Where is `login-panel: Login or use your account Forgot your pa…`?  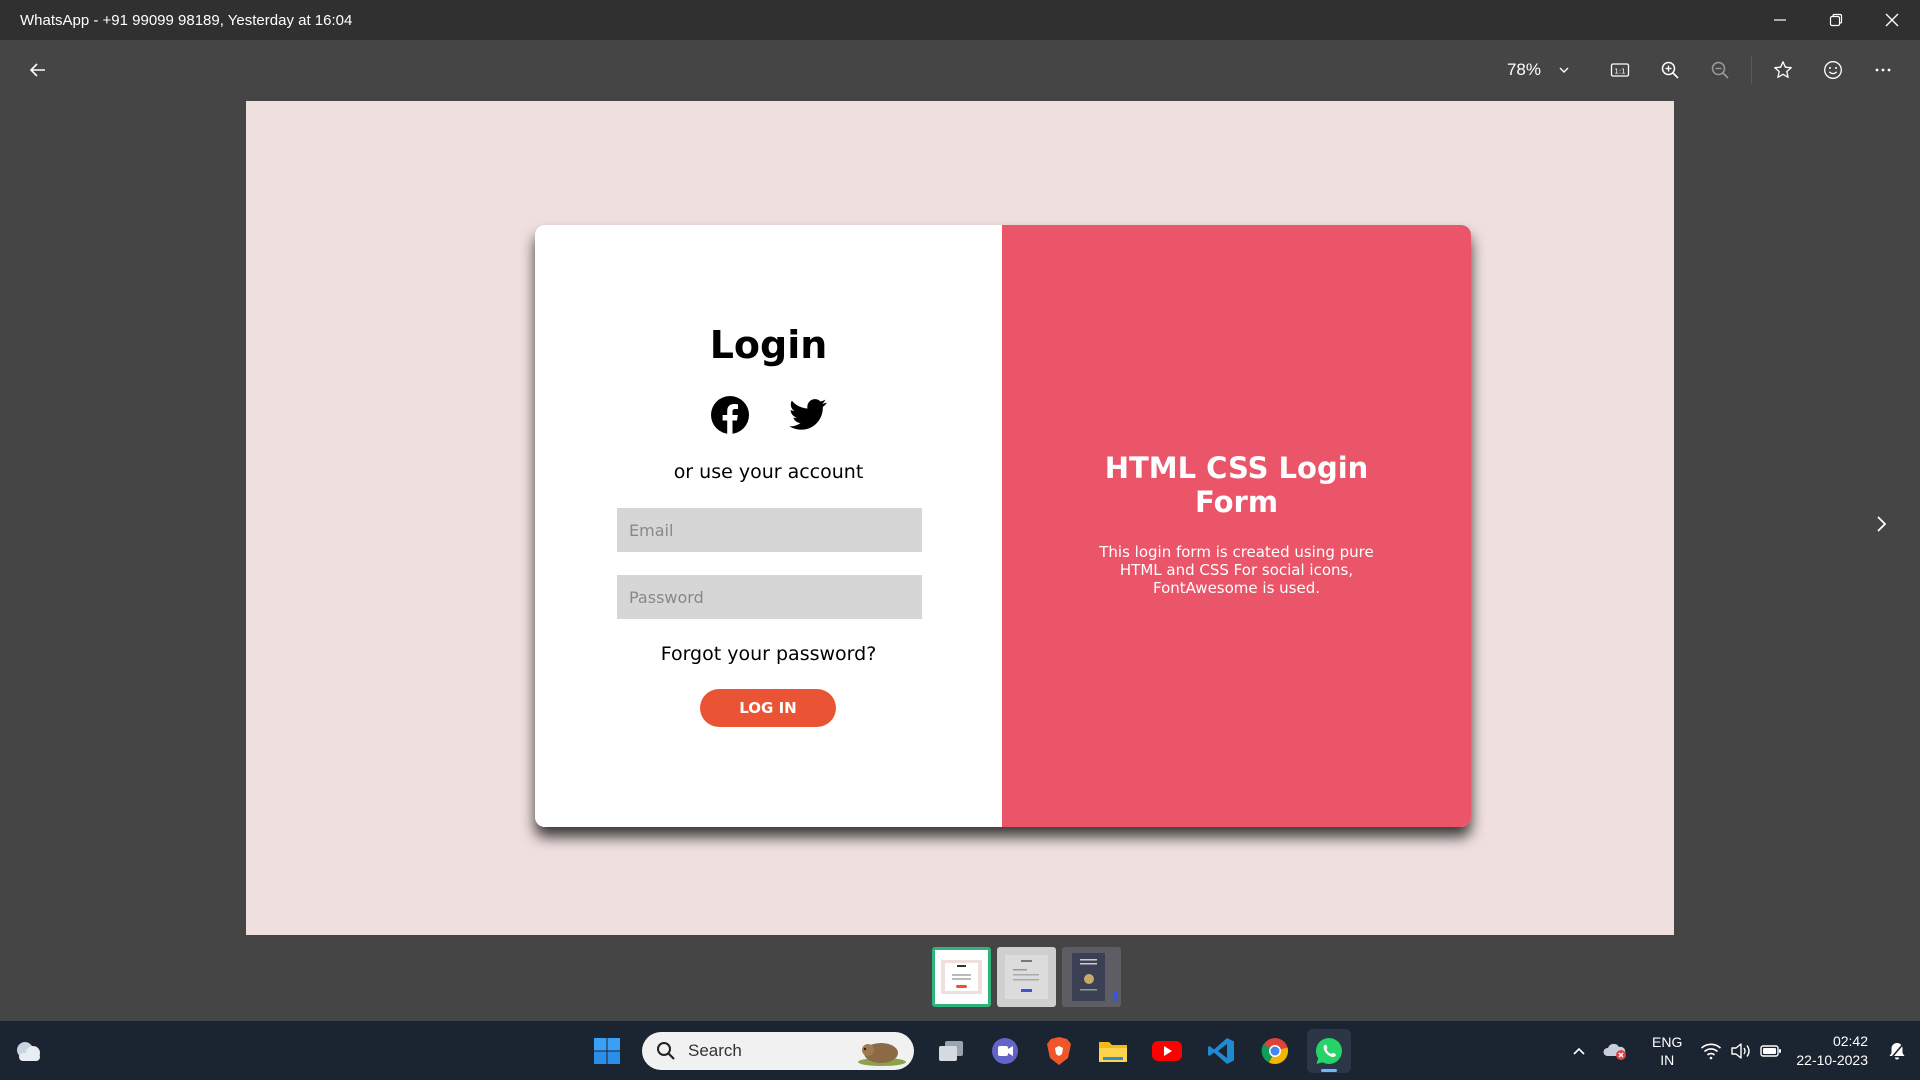
login-panel: Login or use your account Forgot your pa… is located at coordinates (768, 526).